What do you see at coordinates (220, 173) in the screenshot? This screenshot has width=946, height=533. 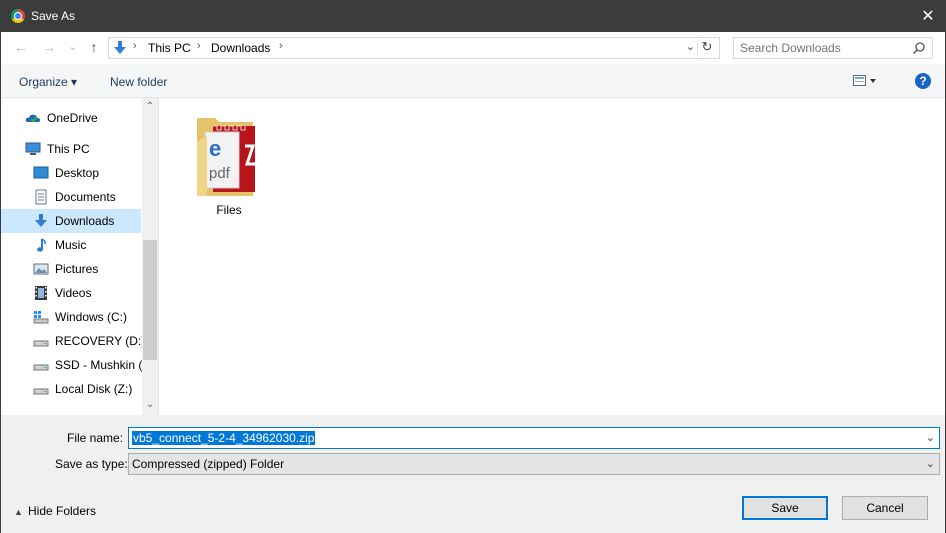 I see `svg-text: pdf` at bounding box center [220, 173].